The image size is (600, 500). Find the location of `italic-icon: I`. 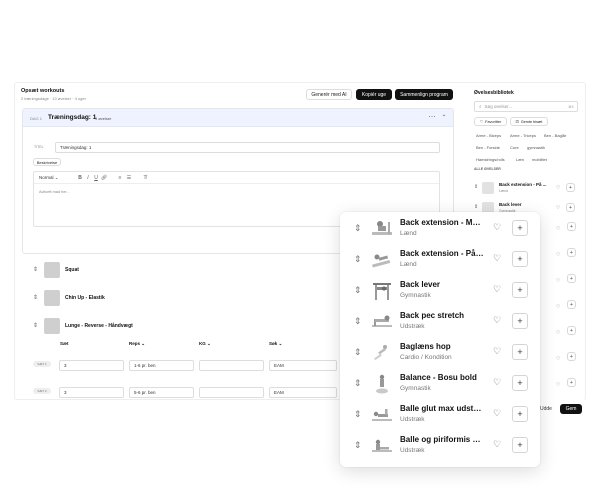

italic-icon: I is located at coordinates (88, 177).